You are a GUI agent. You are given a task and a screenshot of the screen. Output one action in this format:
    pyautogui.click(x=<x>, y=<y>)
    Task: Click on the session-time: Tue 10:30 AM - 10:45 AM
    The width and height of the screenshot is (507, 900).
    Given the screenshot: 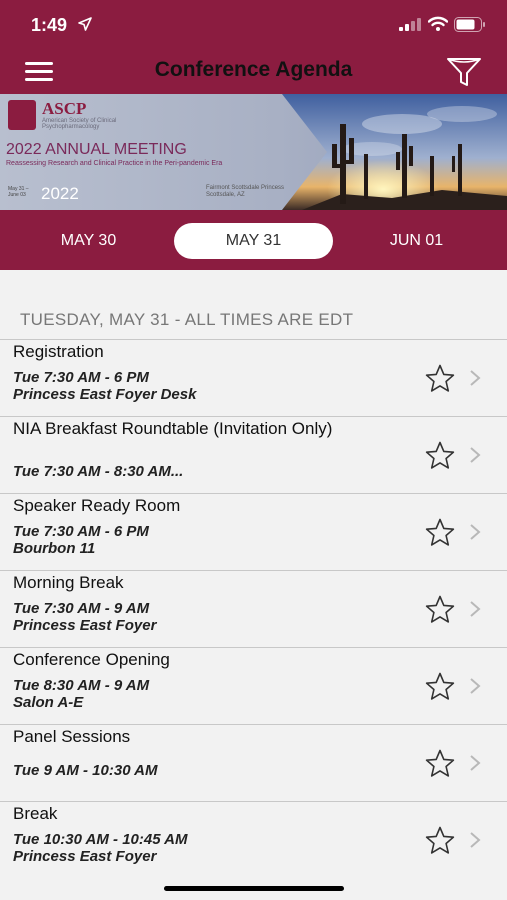 What is the action you would take?
    pyautogui.click(x=100, y=839)
    